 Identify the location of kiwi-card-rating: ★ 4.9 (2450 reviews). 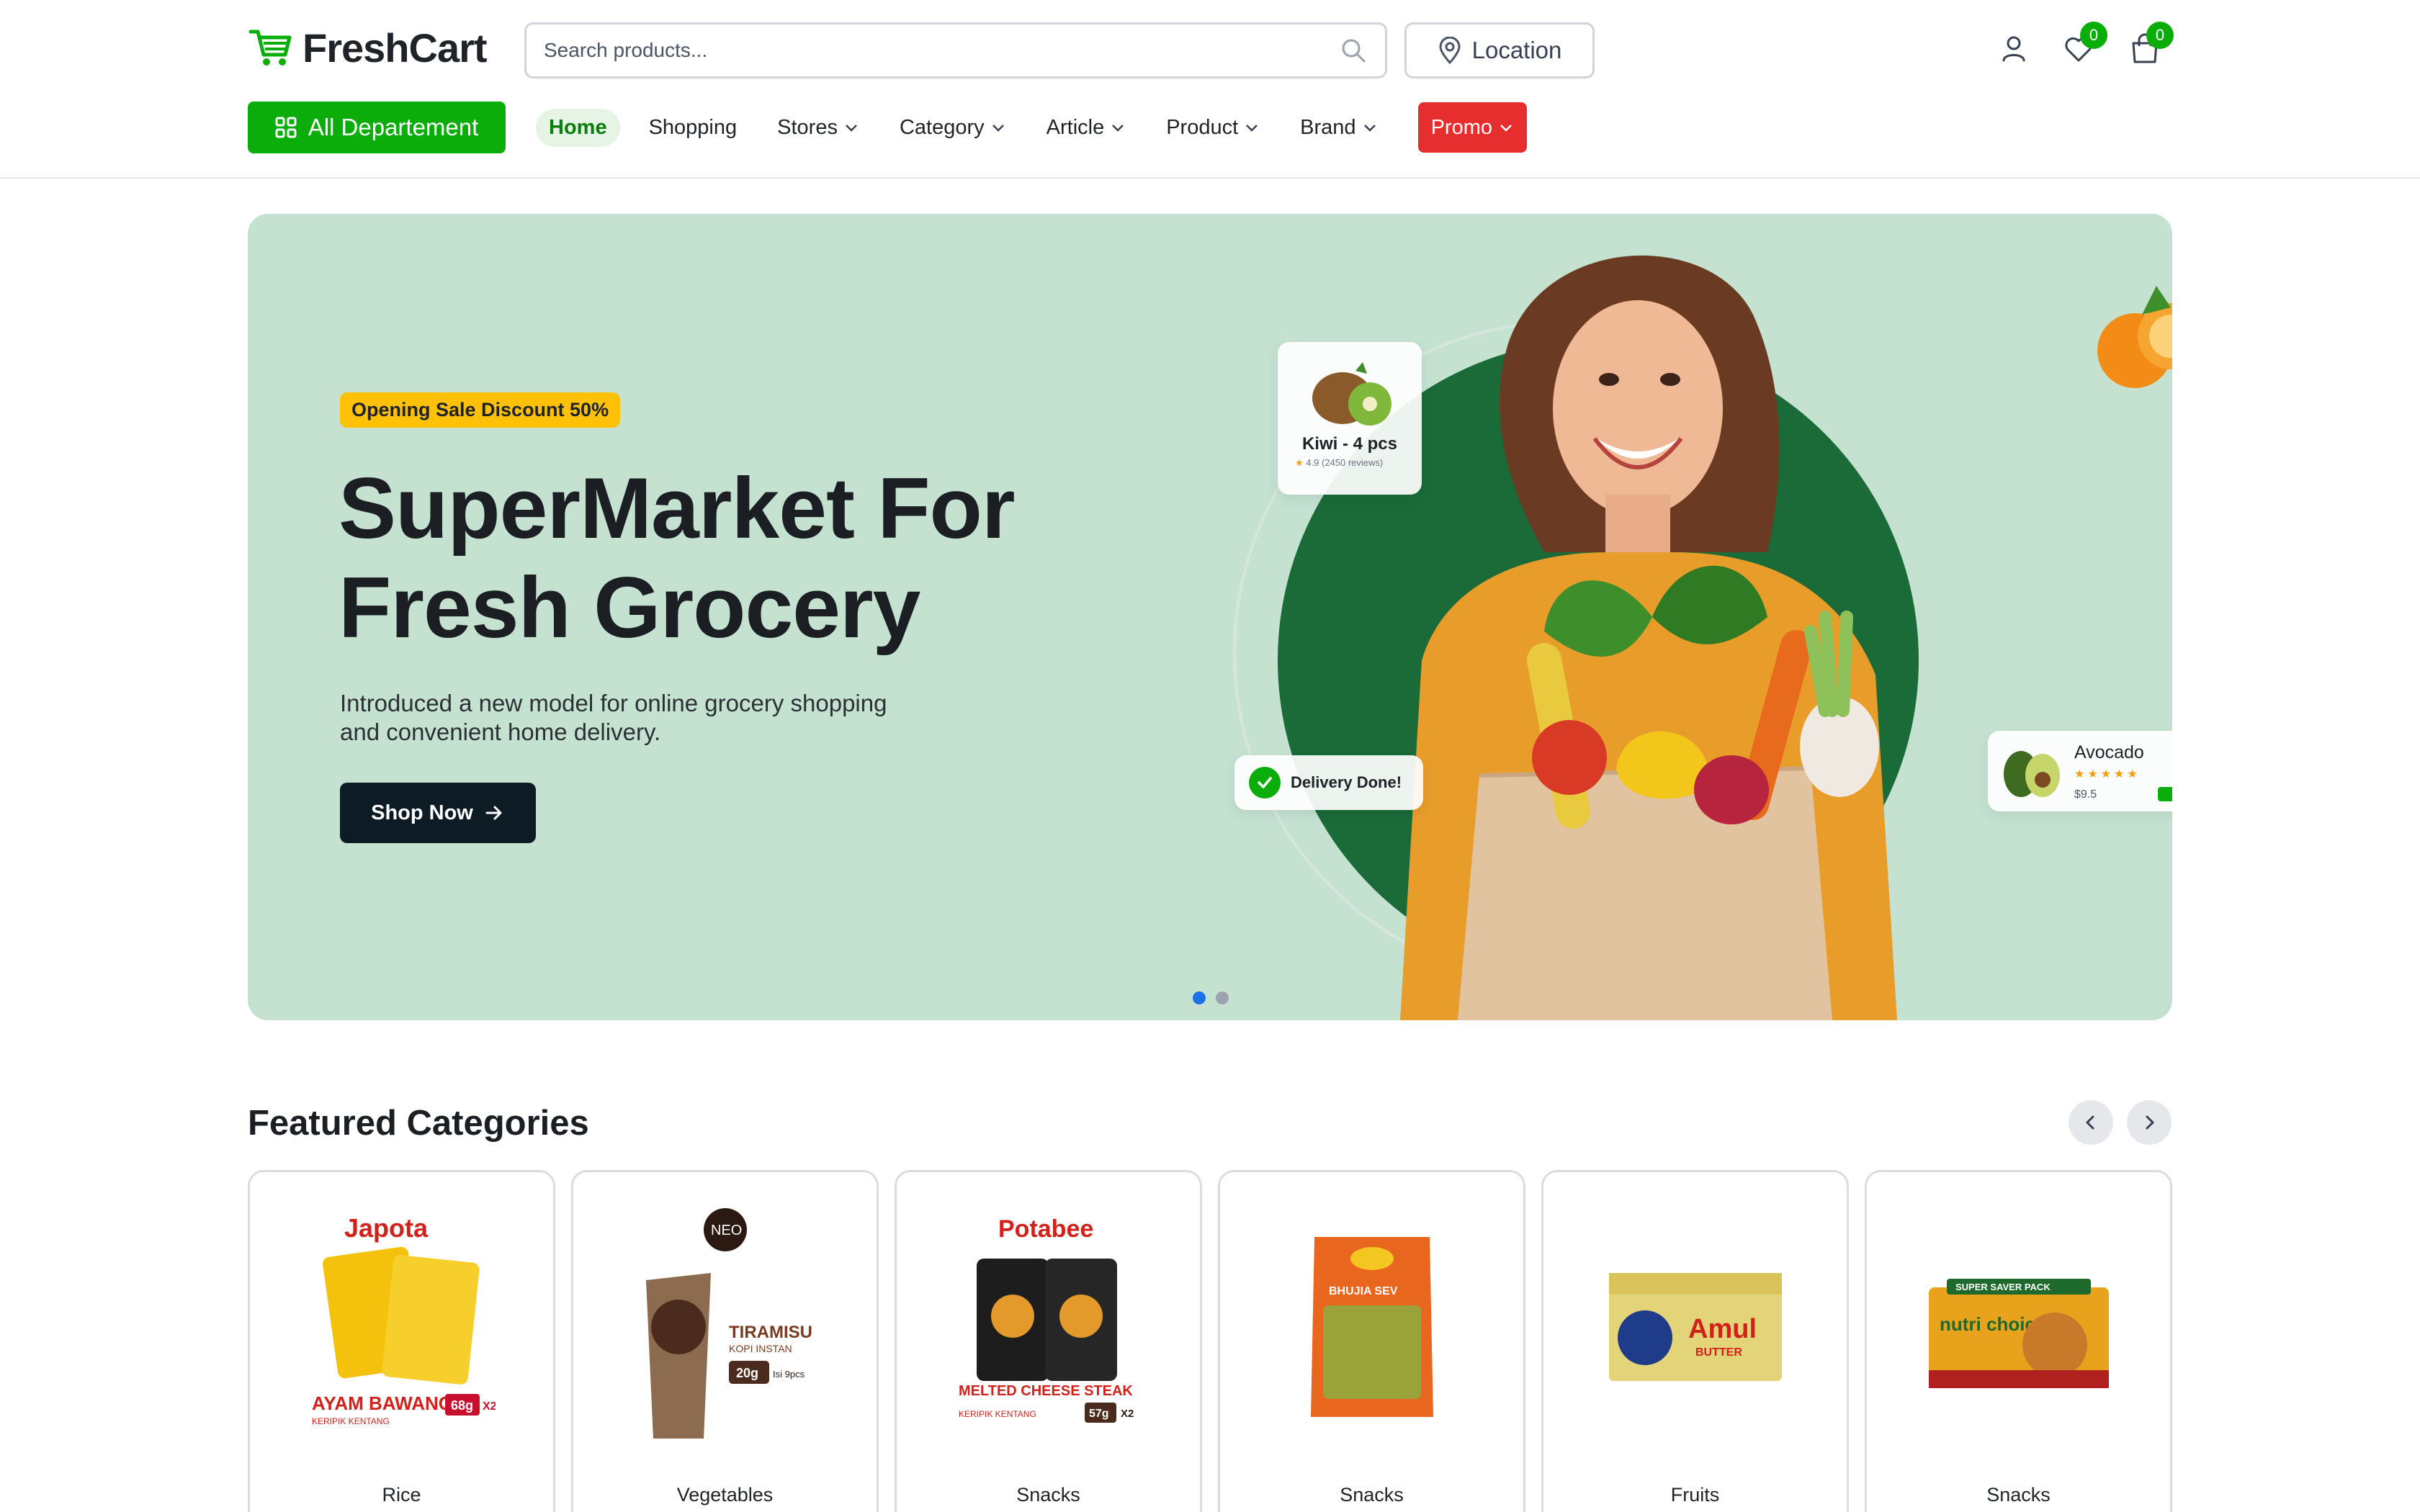
(1339, 463).